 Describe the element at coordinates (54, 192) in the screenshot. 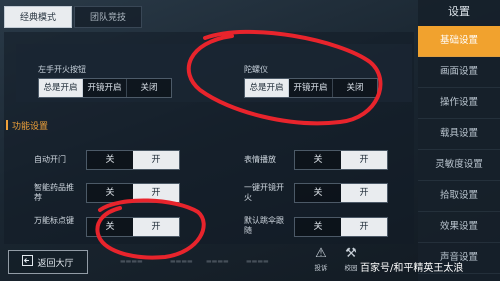

I see `row-label-smart-meds: 智能药品推荐` at that location.